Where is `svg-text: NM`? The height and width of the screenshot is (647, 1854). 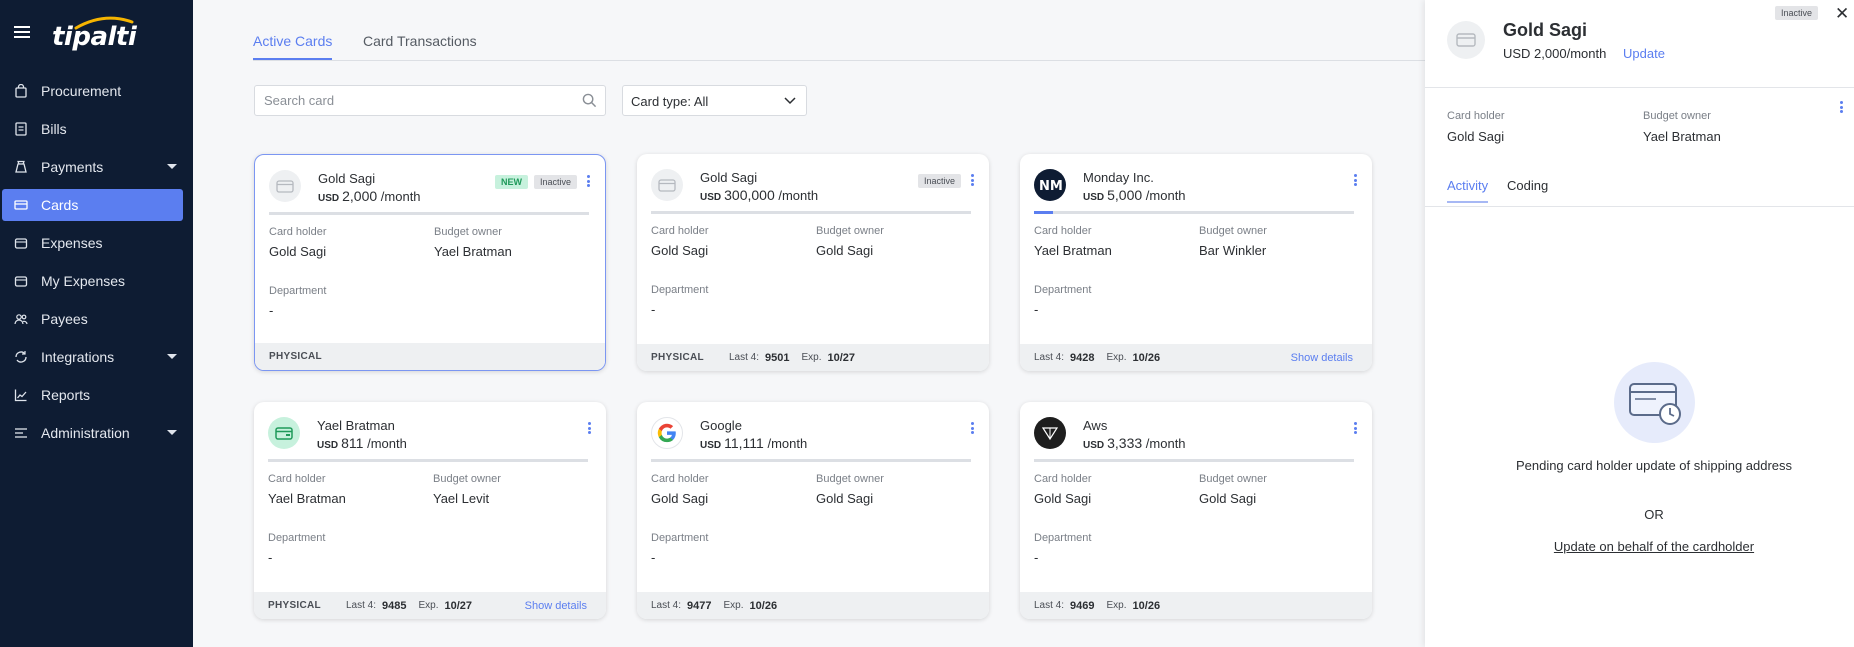 svg-text: NM is located at coordinates (1050, 186).